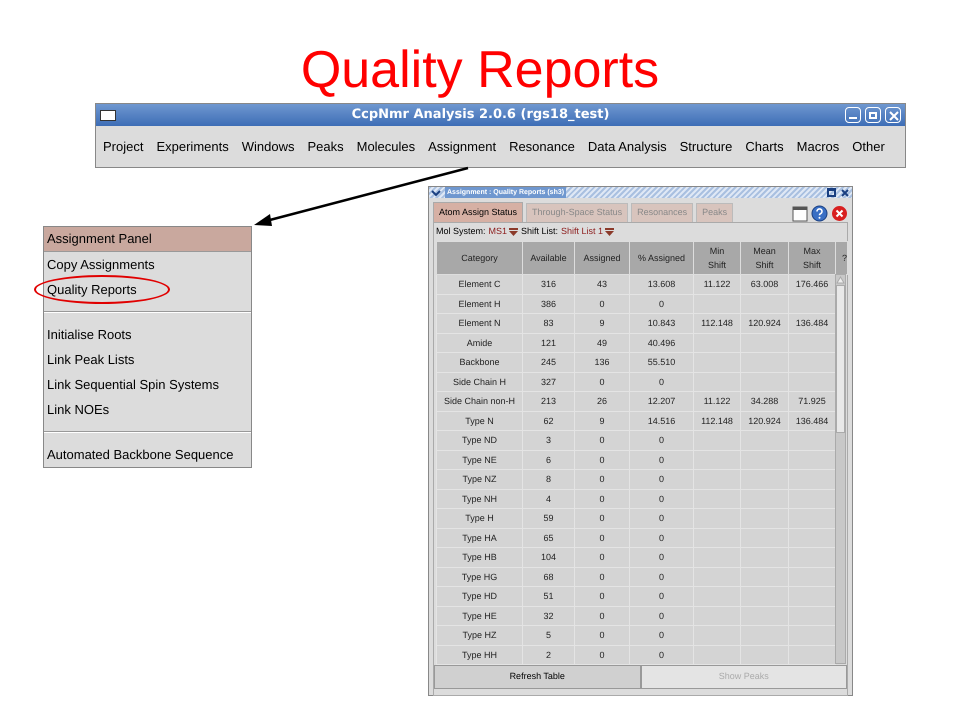 This screenshot has height=720, width=960. What do you see at coordinates (819, 213) in the screenshot?
I see `help-icon` at bounding box center [819, 213].